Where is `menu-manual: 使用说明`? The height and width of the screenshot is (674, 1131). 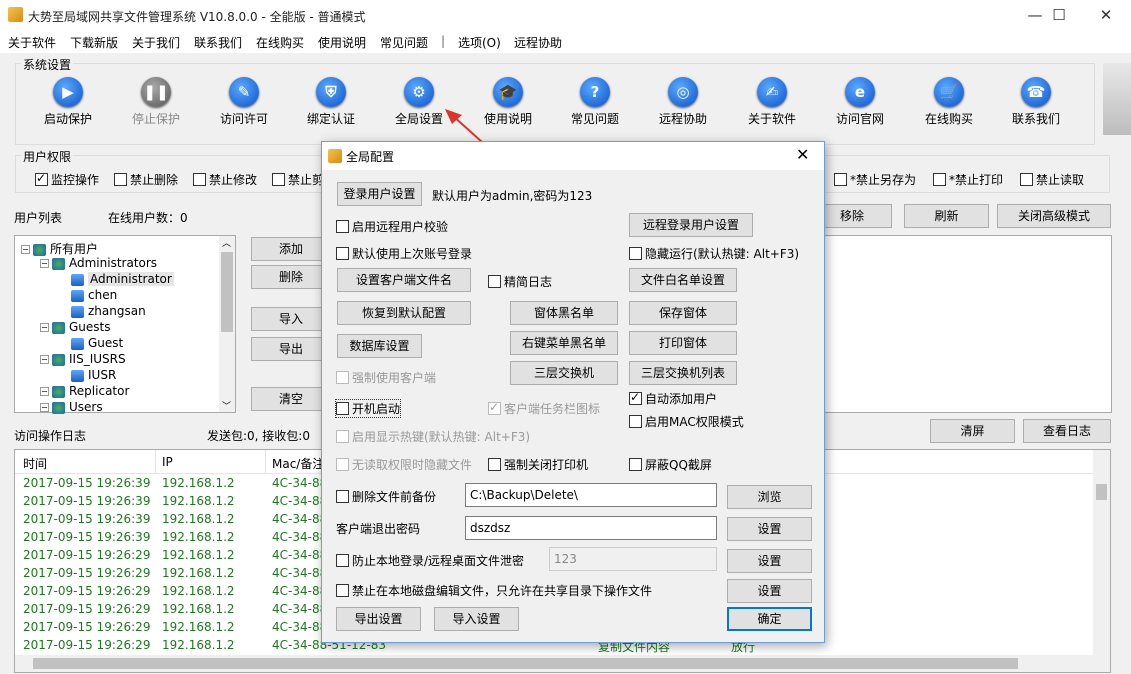 menu-manual: 使用说明 is located at coordinates (342, 42).